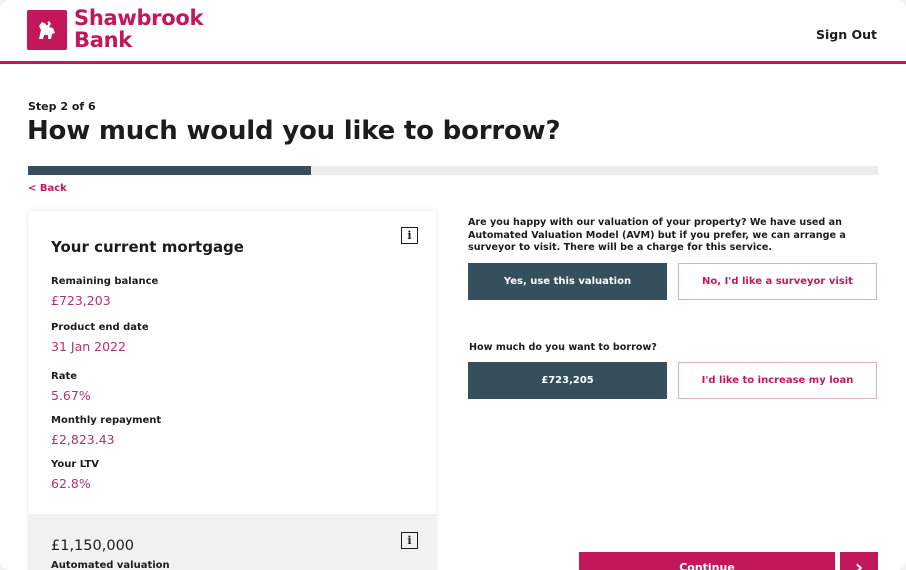 The height and width of the screenshot is (570, 906). I want to click on use-valuation-button: Yes, use this valuation, so click(567, 281).